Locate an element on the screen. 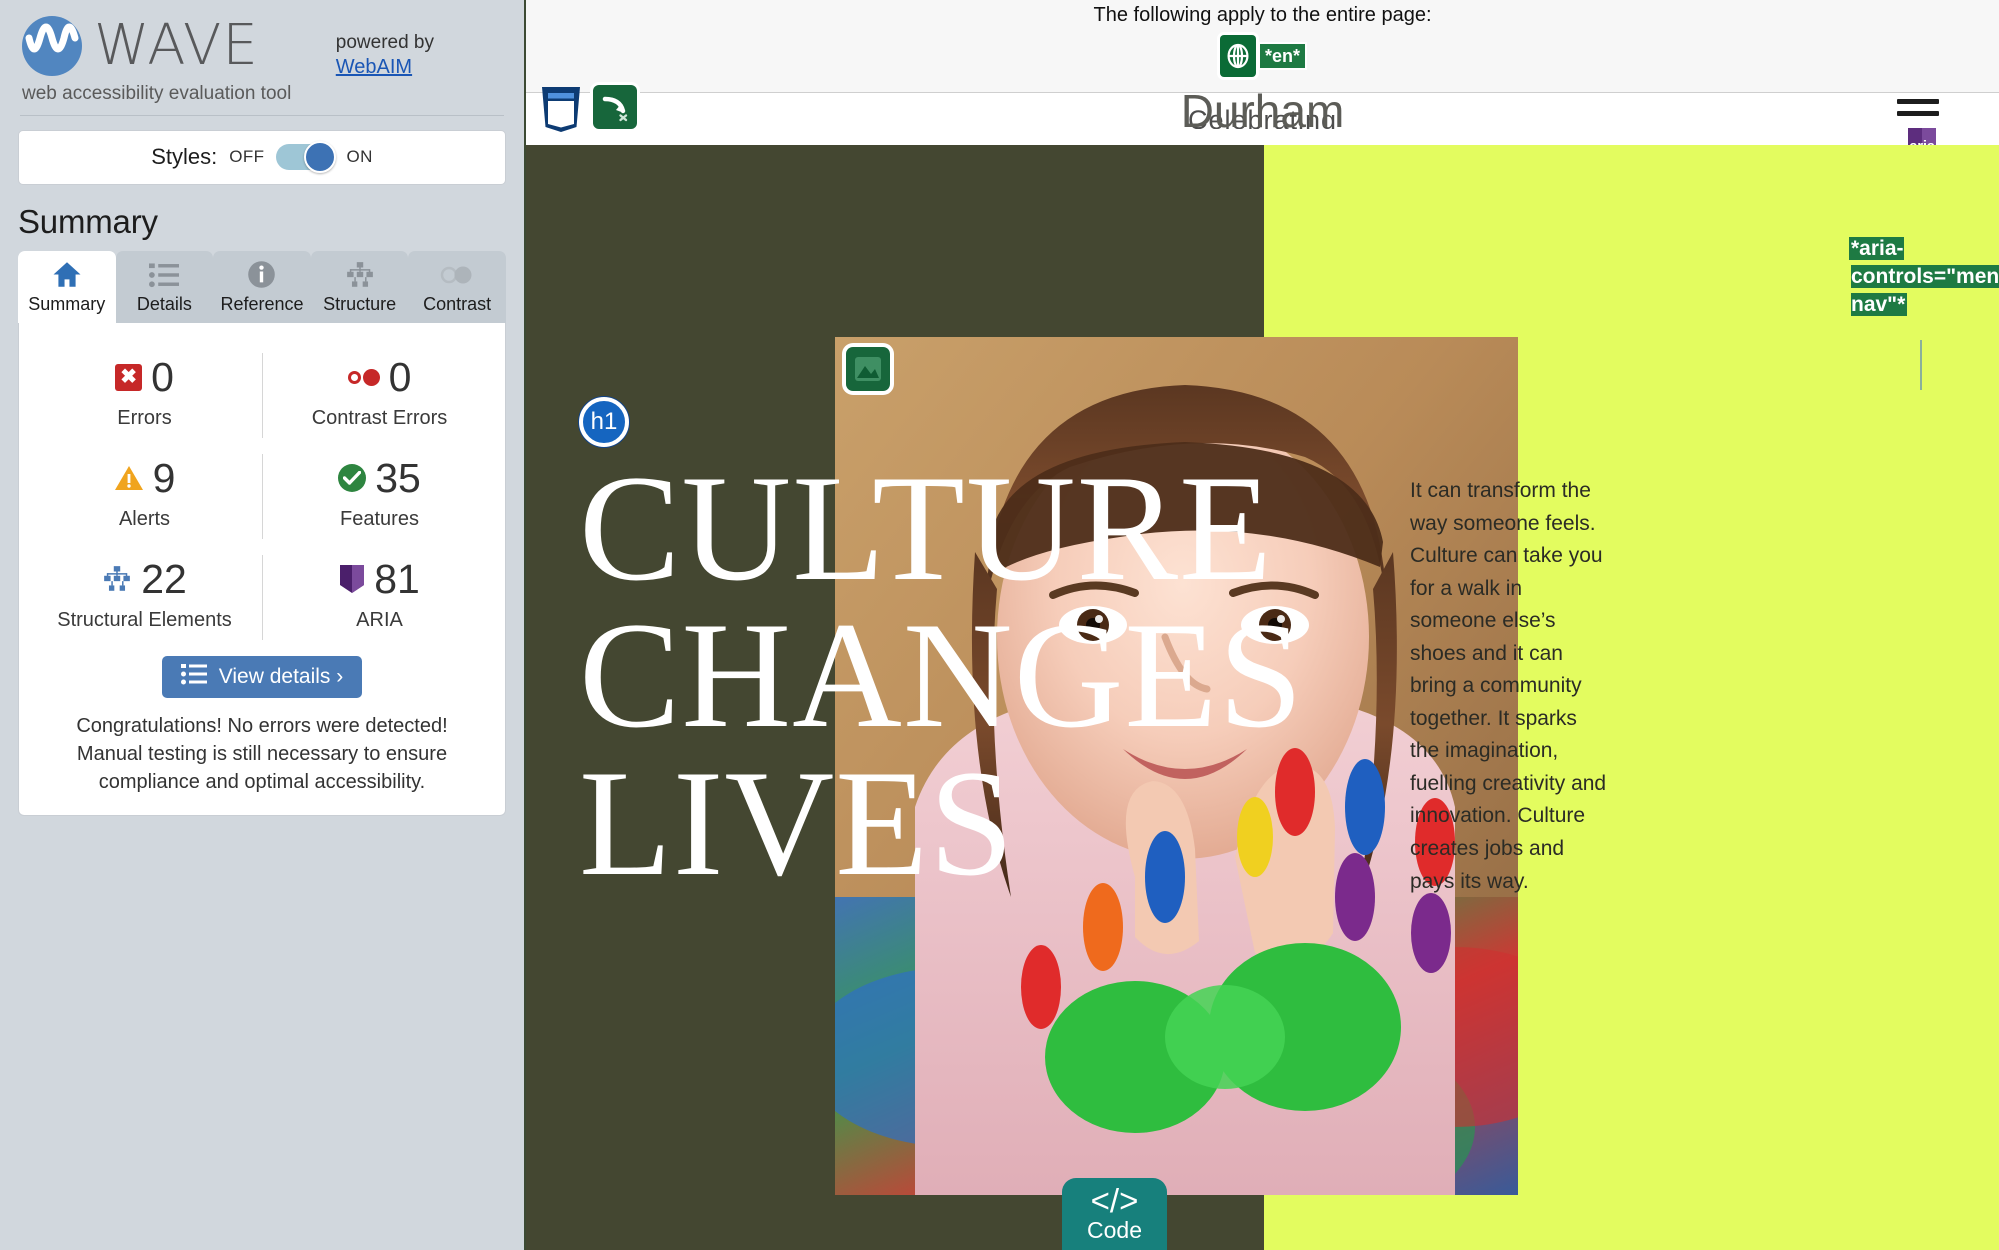 Image resolution: width=1999 pixels, height=1250 pixels. stat-errors-value: 0 is located at coordinates (162, 376).